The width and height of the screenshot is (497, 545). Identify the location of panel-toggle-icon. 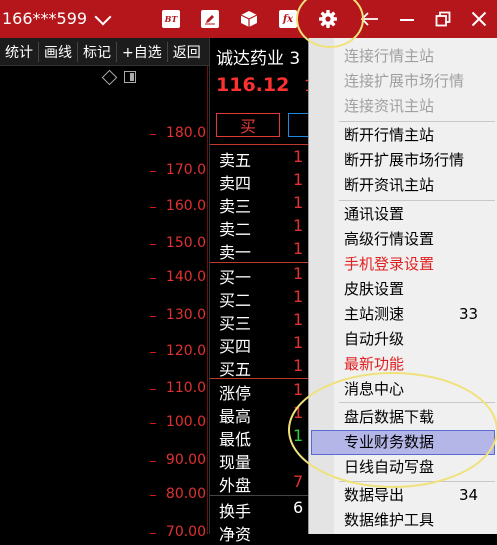
(130, 77).